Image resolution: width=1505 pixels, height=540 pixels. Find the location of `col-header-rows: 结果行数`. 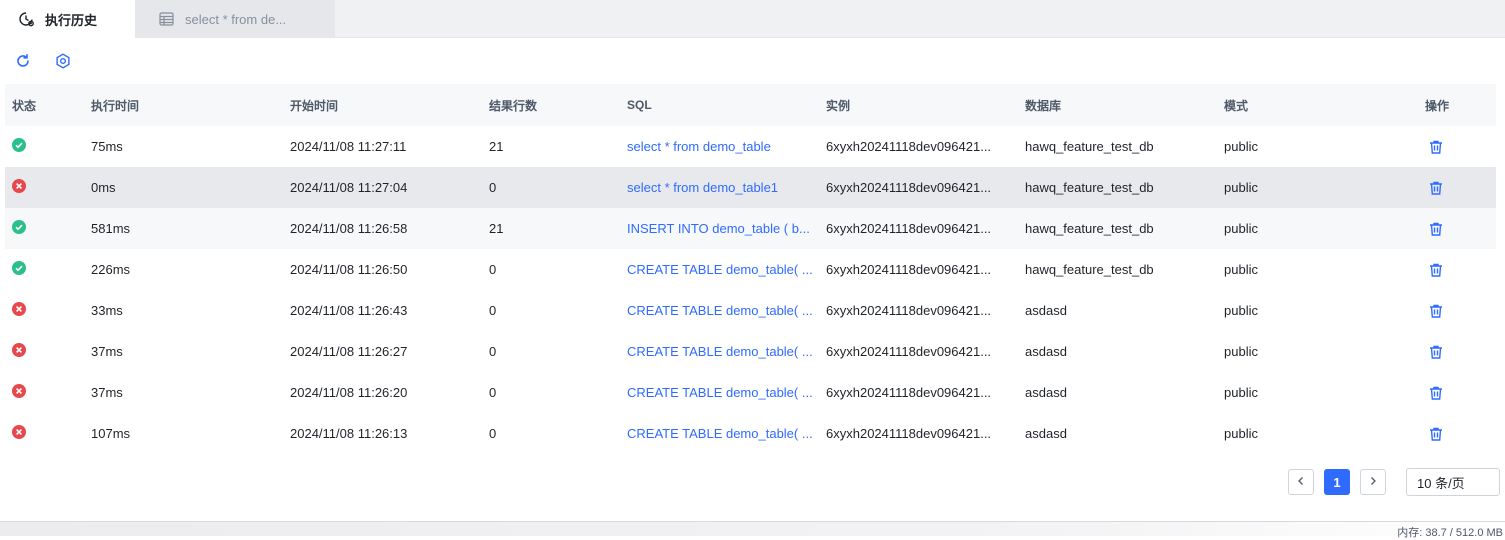

col-header-rows: 结果行数 is located at coordinates (513, 105).